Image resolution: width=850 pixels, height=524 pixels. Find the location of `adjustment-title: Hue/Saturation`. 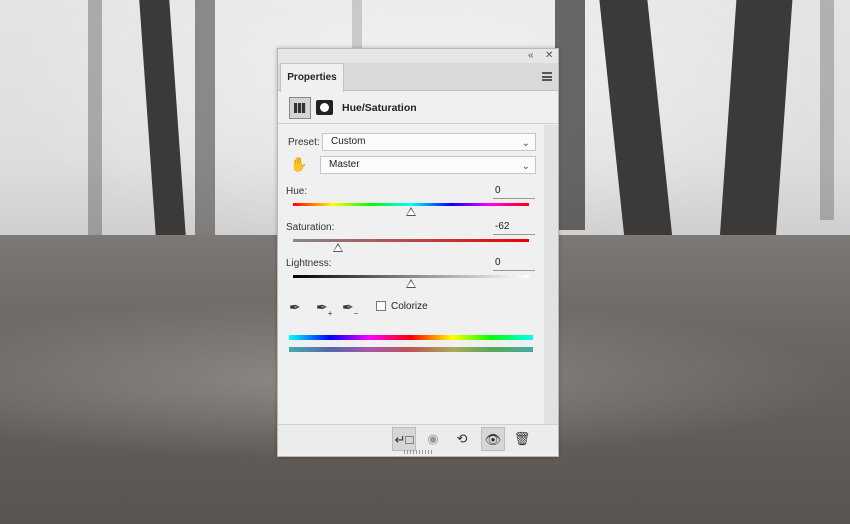

adjustment-title: Hue/Saturation is located at coordinates (379, 108).